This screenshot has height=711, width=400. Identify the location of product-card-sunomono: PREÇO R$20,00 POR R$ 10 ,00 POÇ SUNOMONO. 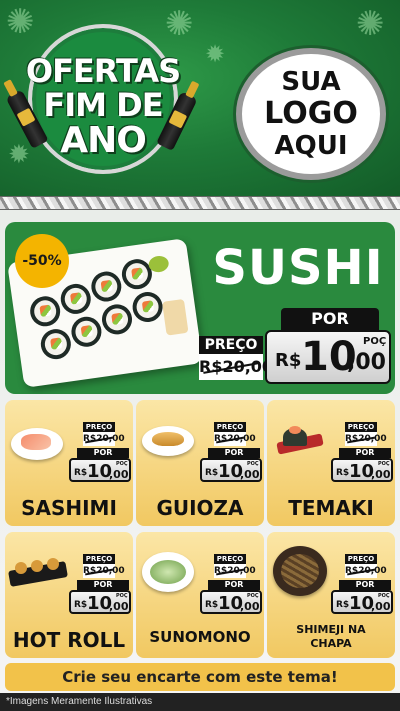
(200, 595).